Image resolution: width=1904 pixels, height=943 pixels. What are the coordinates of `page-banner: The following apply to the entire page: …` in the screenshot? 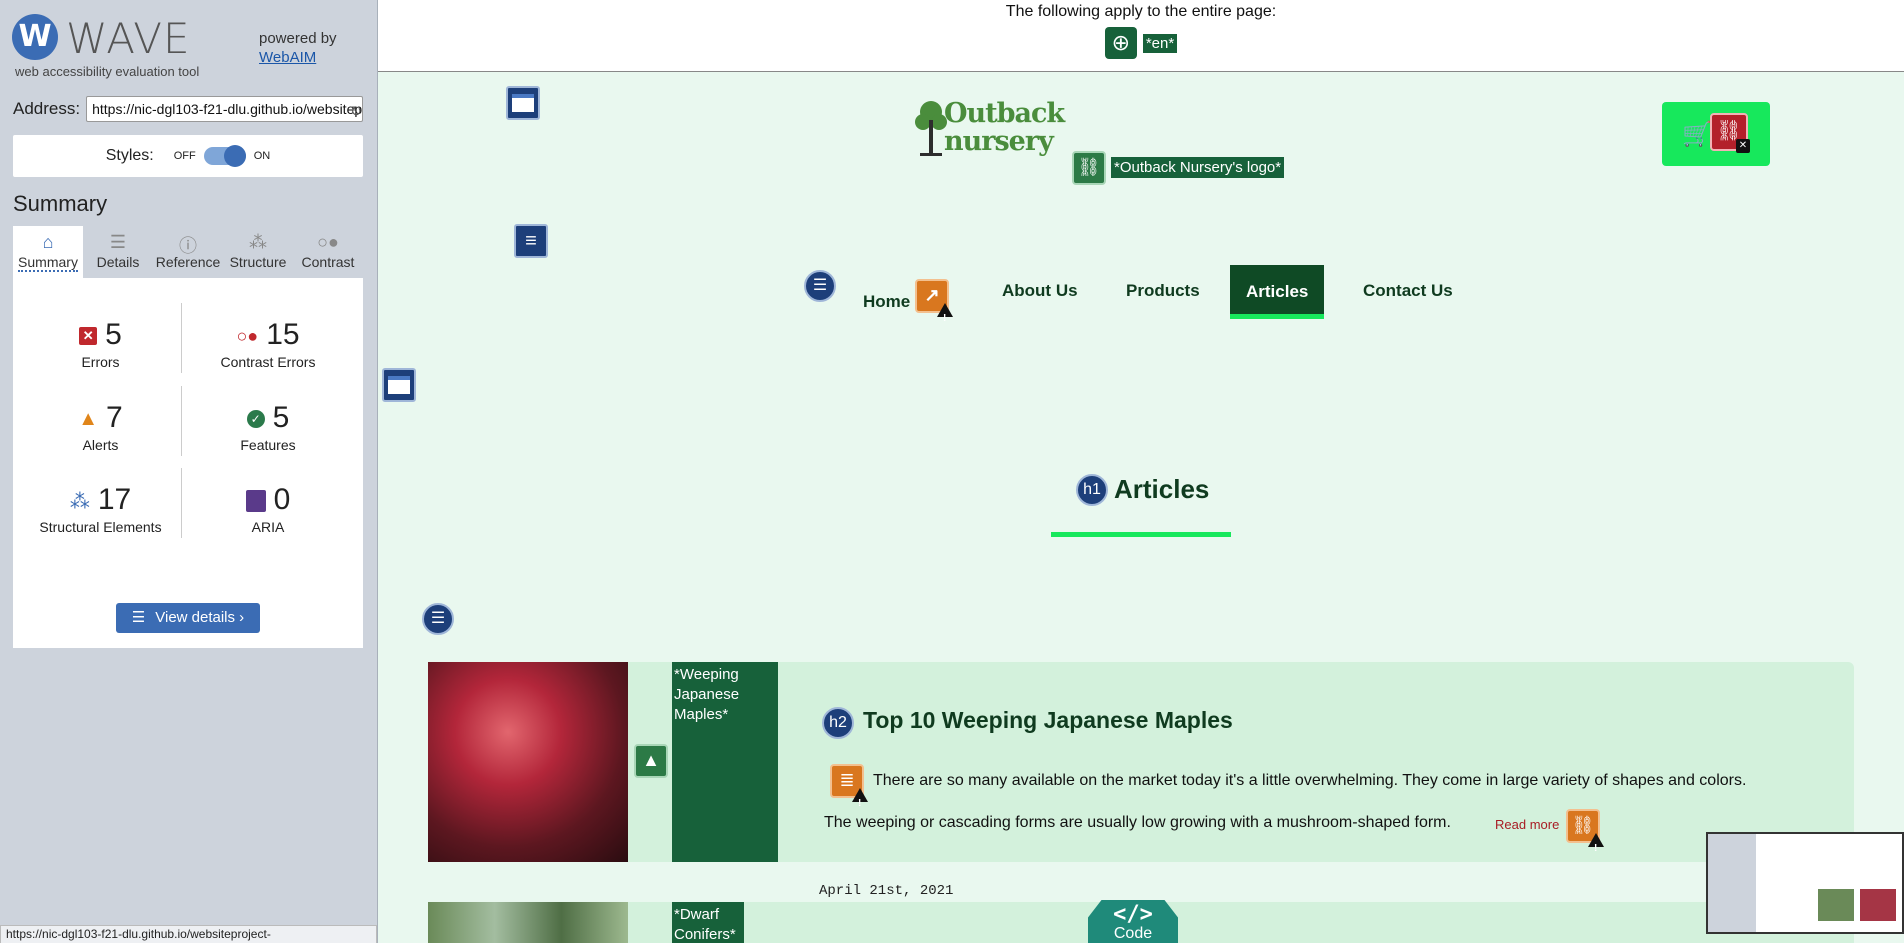 It's located at (1141, 36).